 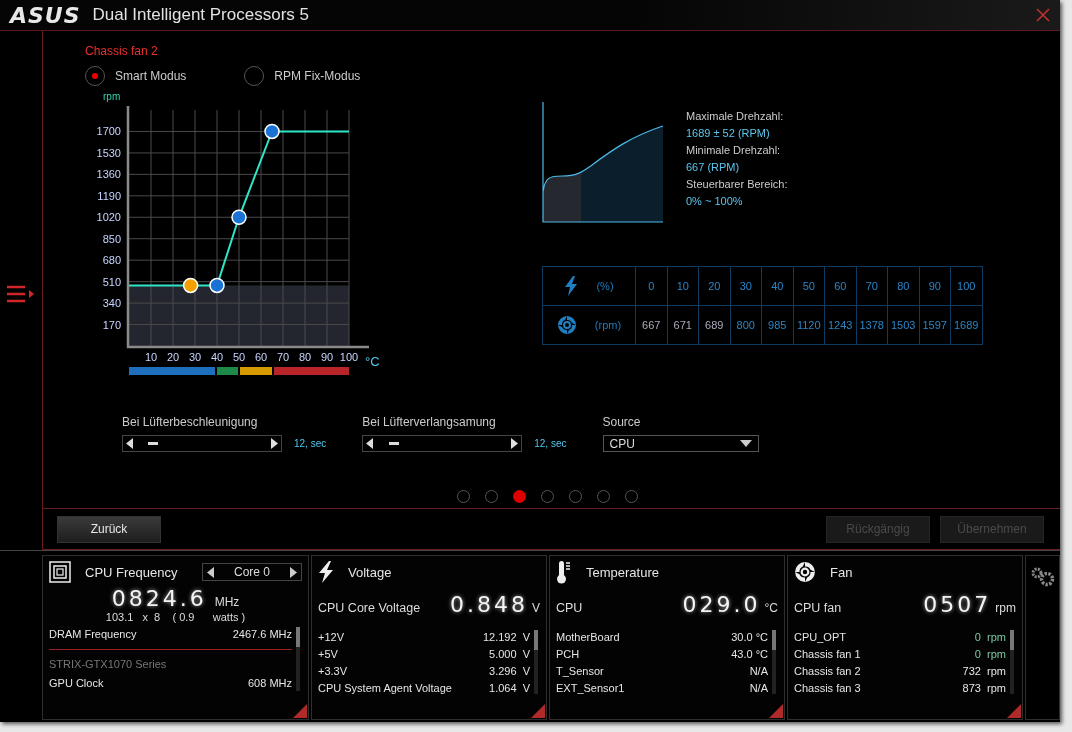 What do you see at coordinates (818, 608) in the screenshot?
I see `reading-label: CPU fan` at bounding box center [818, 608].